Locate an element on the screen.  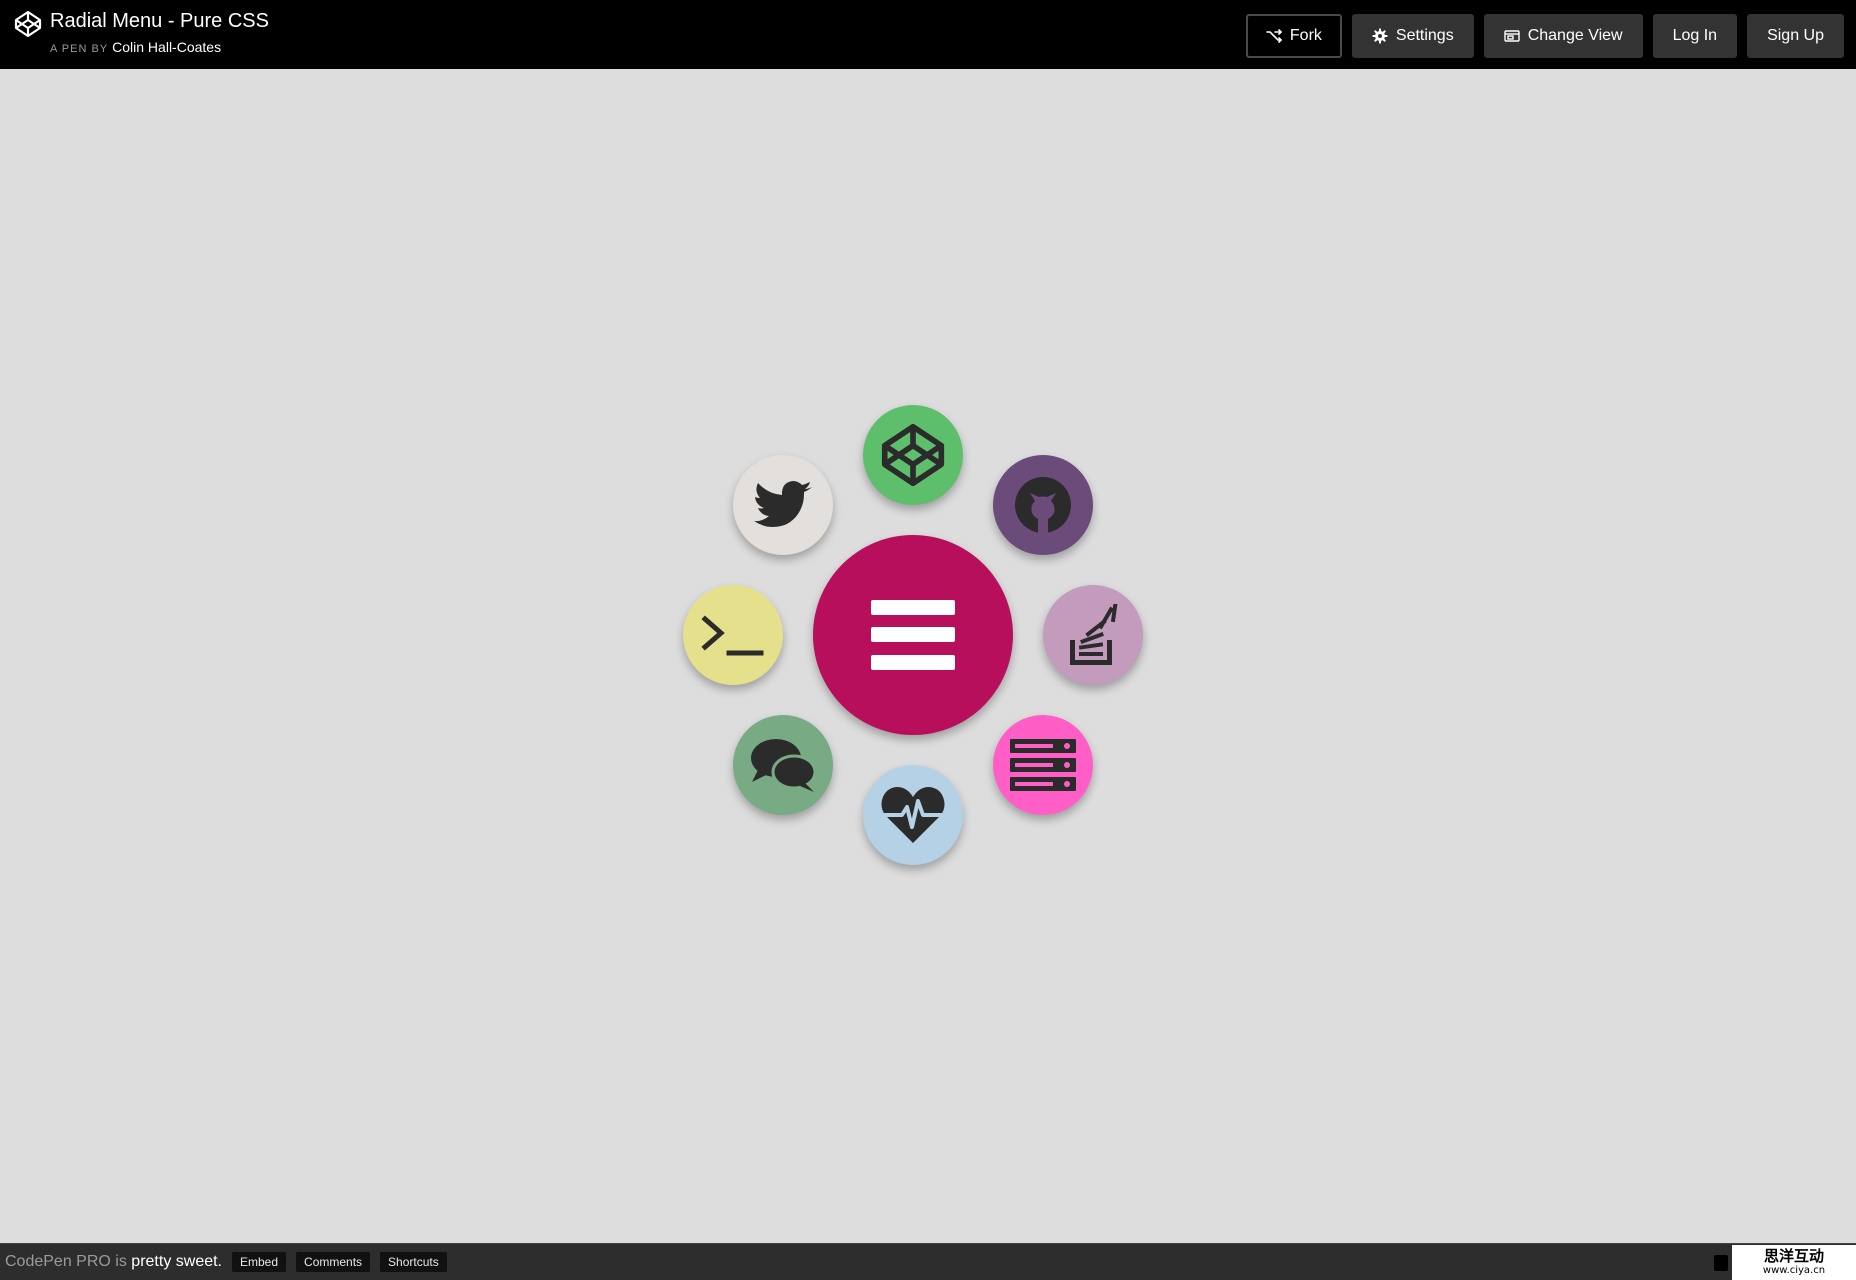
header-actions: Fork Settings Change View Log In Sign Up is located at coordinates (1544, 36).